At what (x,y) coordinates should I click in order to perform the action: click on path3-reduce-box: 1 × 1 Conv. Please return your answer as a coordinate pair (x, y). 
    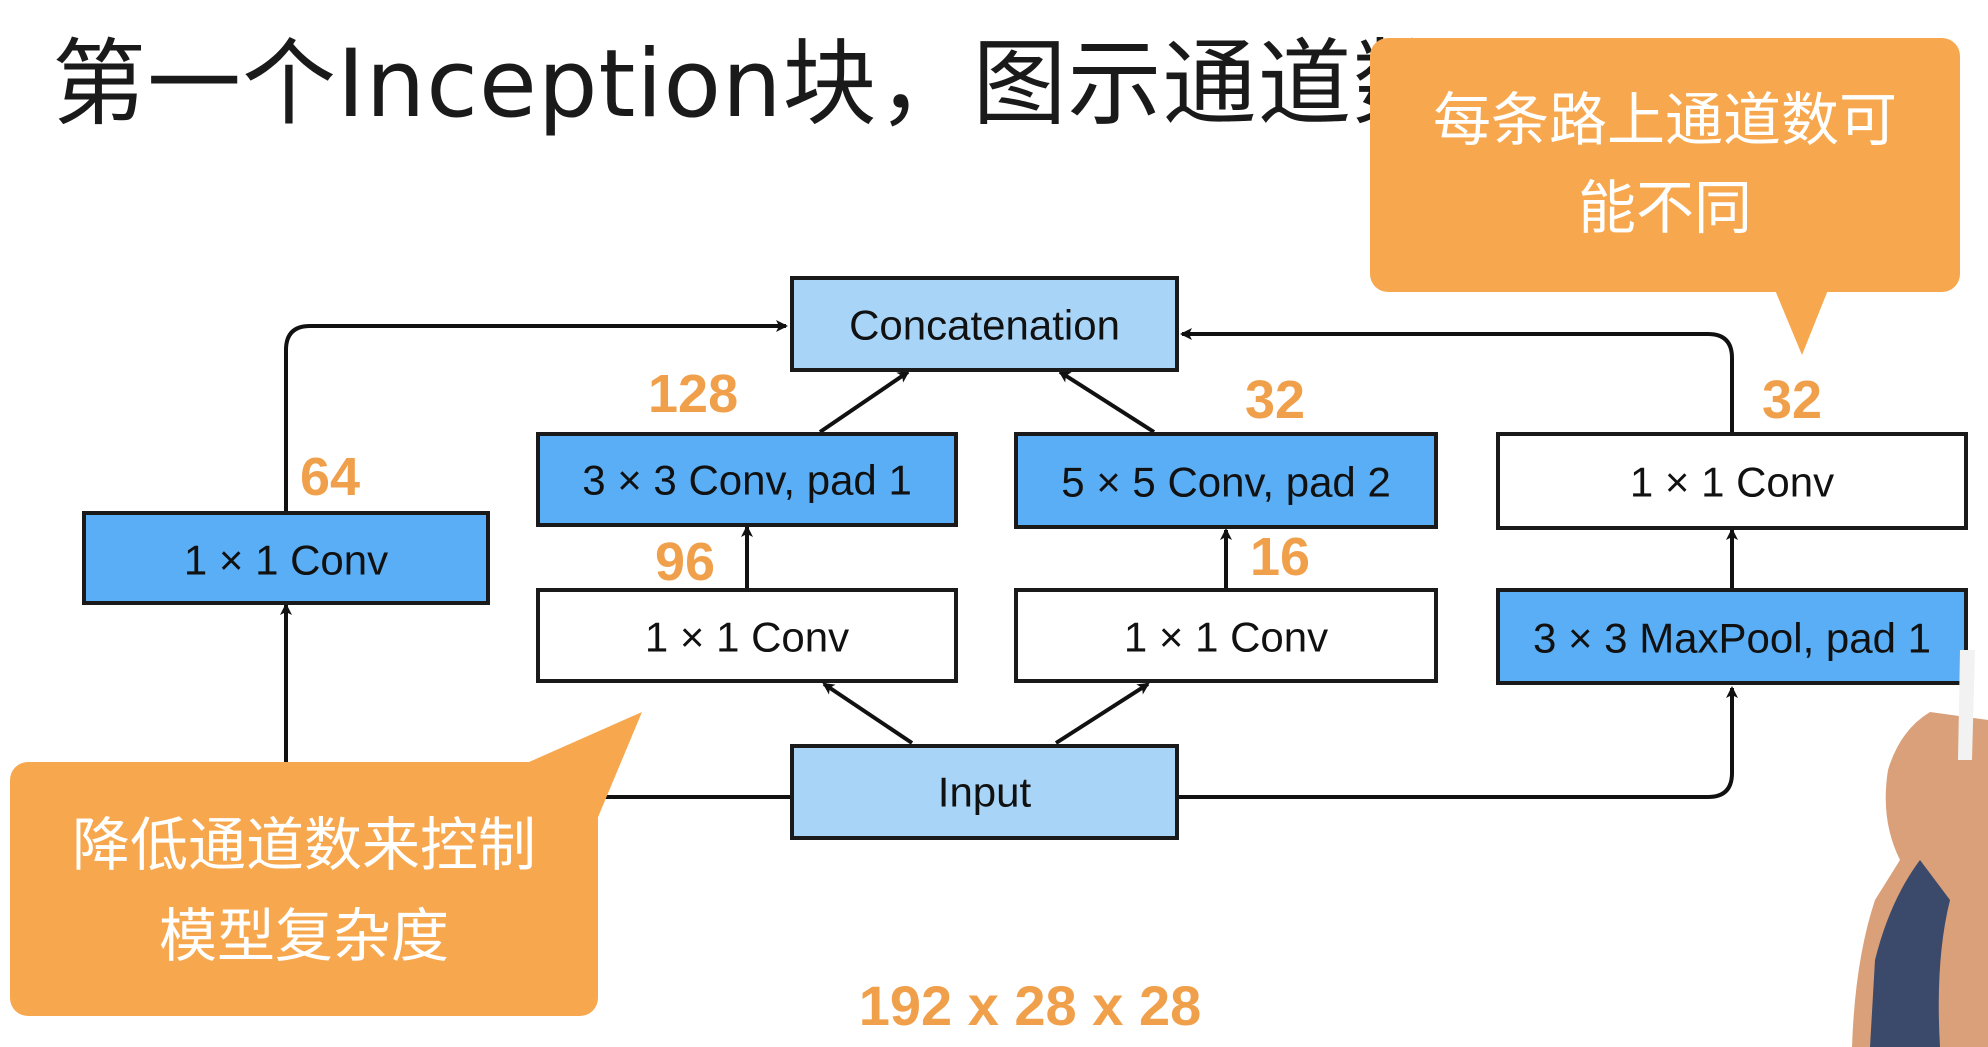
    Looking at the image, I should click on (1226, 635).